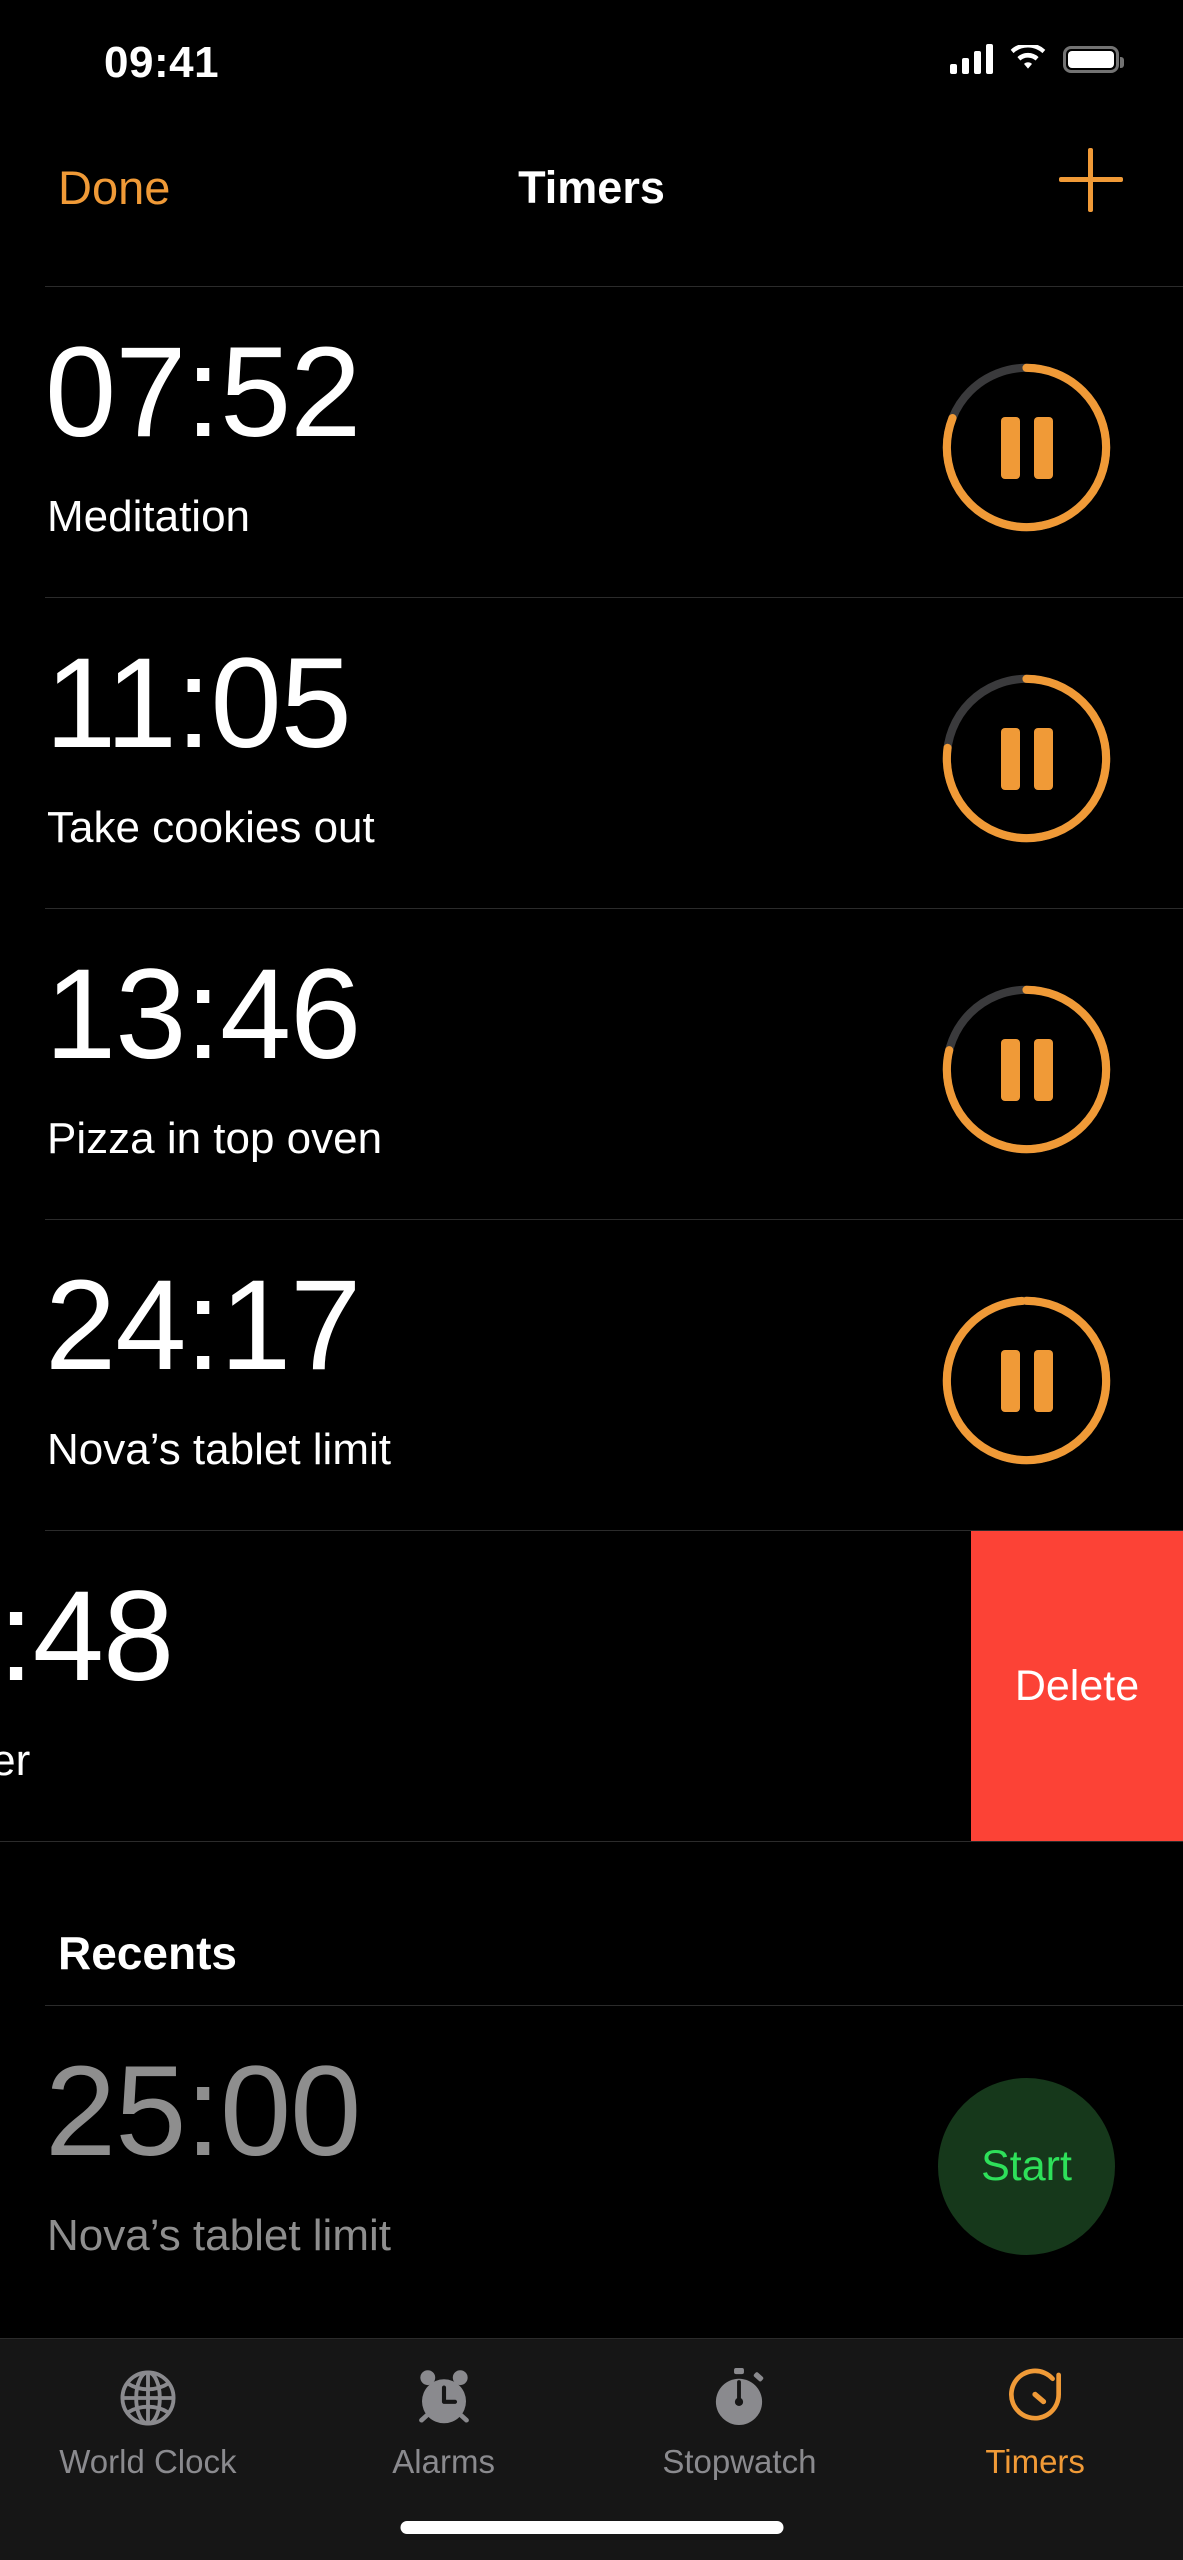 Image resolution: width=1183 pixels, height=2560 pixels. Describe the element at coordinates (591, 187) in the screenshot. I see `page-title: Timers` at that location.